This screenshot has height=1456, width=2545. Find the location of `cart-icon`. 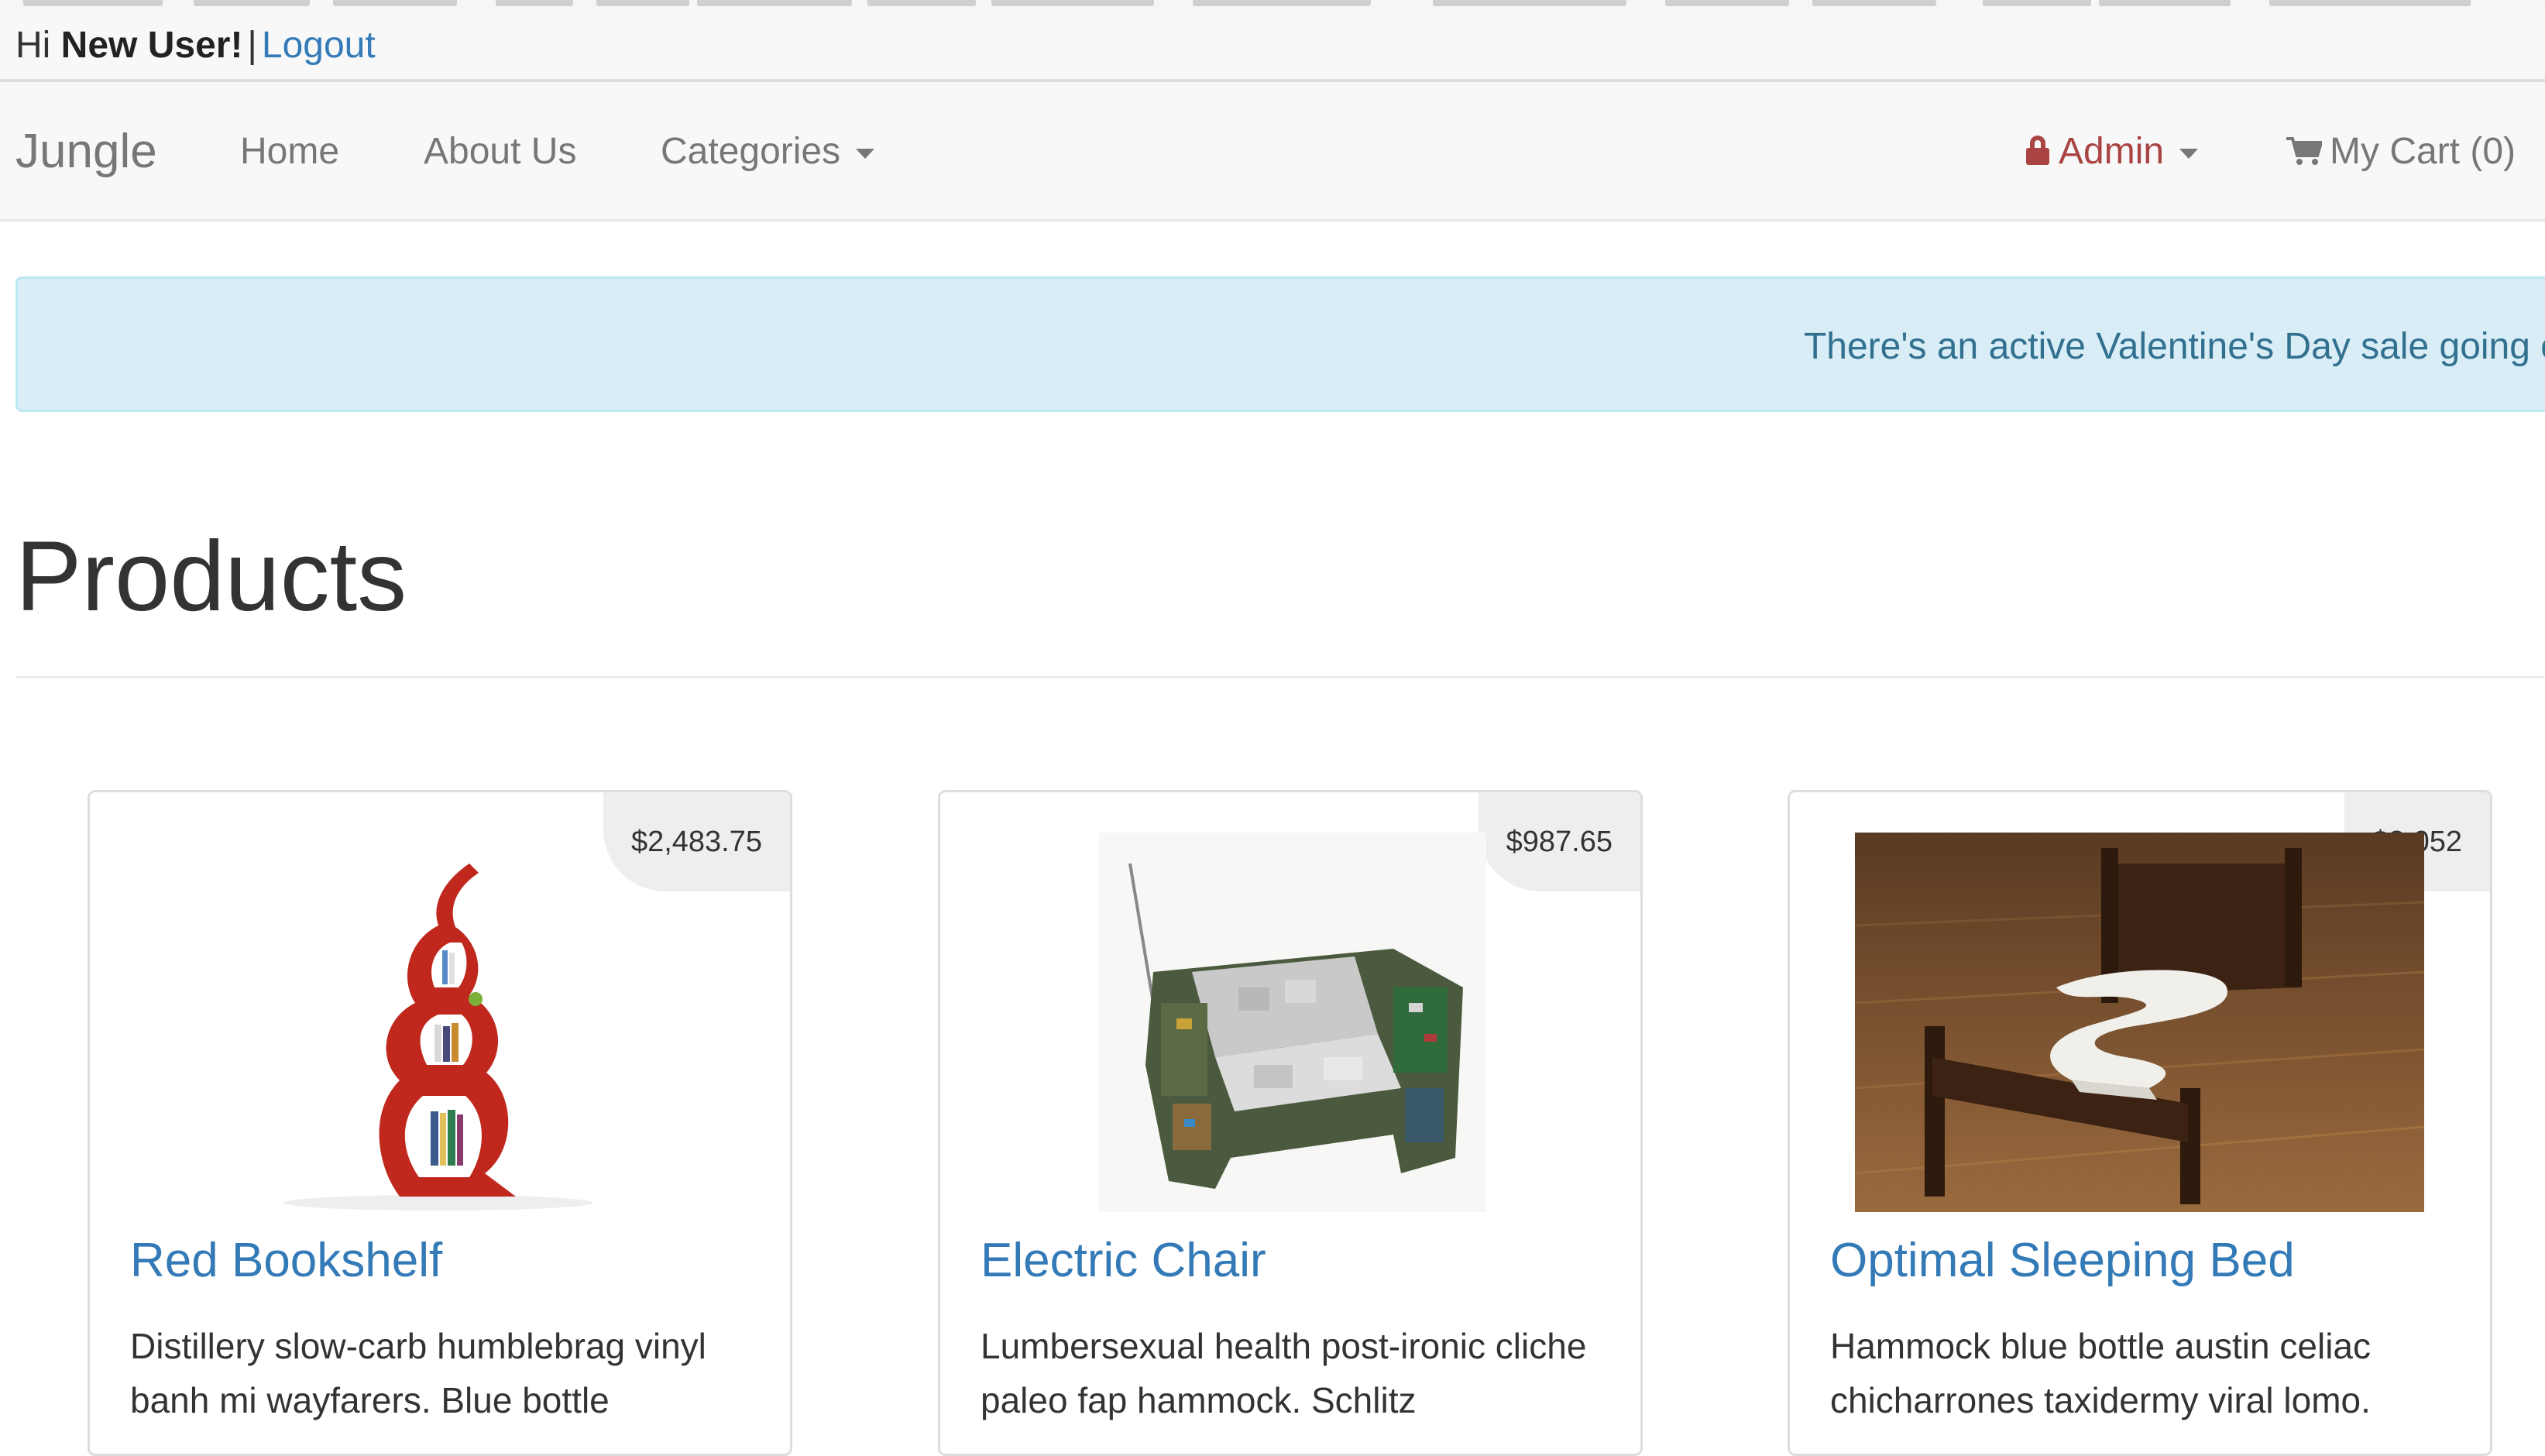

cart-icon is located at coordinates (2305, 151).